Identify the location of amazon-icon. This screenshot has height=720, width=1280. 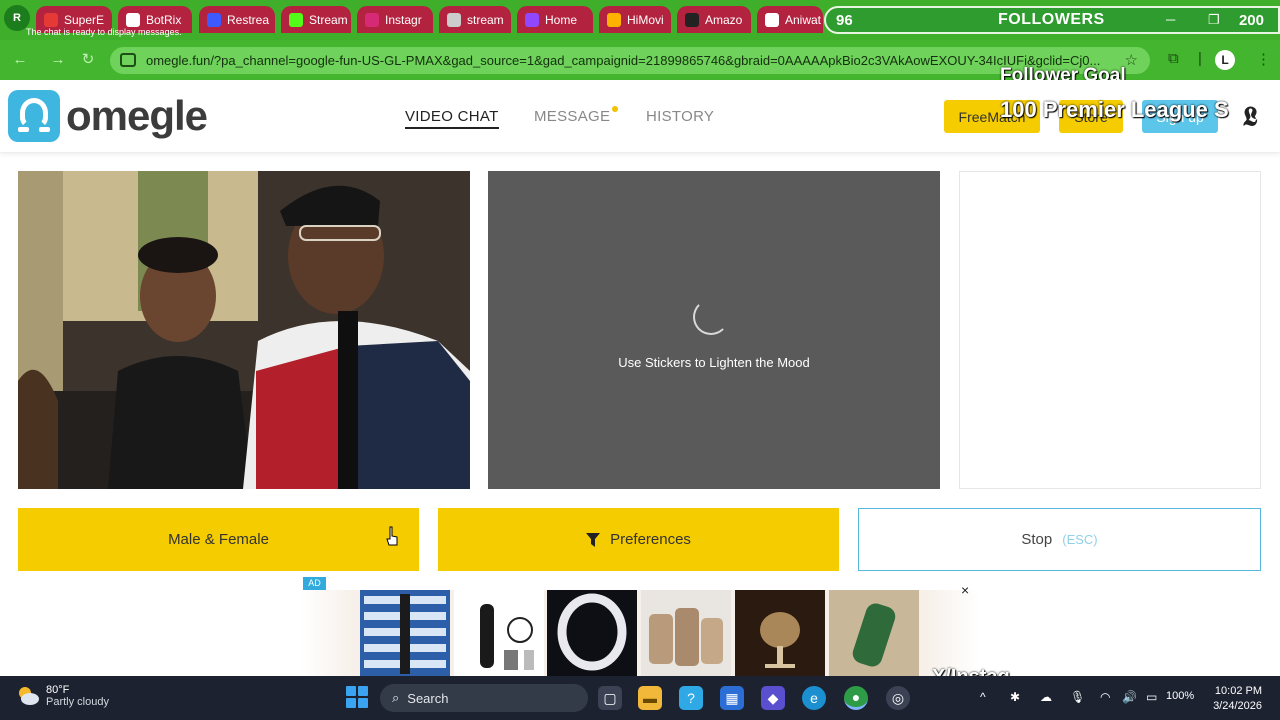
(692, 19).